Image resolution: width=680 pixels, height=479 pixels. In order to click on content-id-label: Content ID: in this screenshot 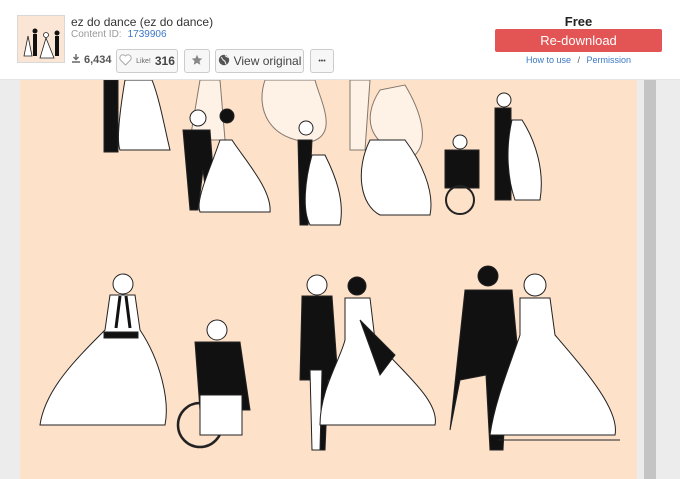, I will do `click(96, 34)`.